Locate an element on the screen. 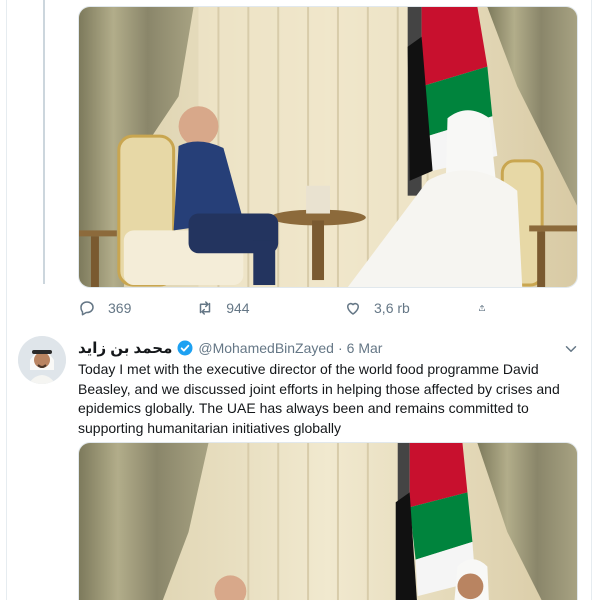 This screenshot has height=600, width=600. share-icon is located at coordinates (482, 308).